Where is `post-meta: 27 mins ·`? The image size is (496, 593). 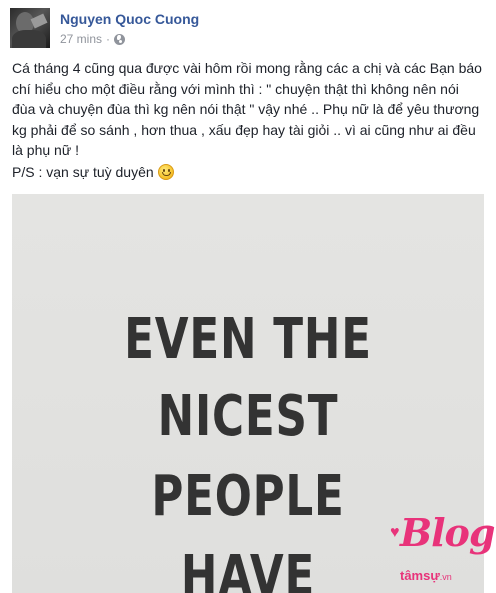
post-meta: 27 mins · is located at coordinates (93, 39).